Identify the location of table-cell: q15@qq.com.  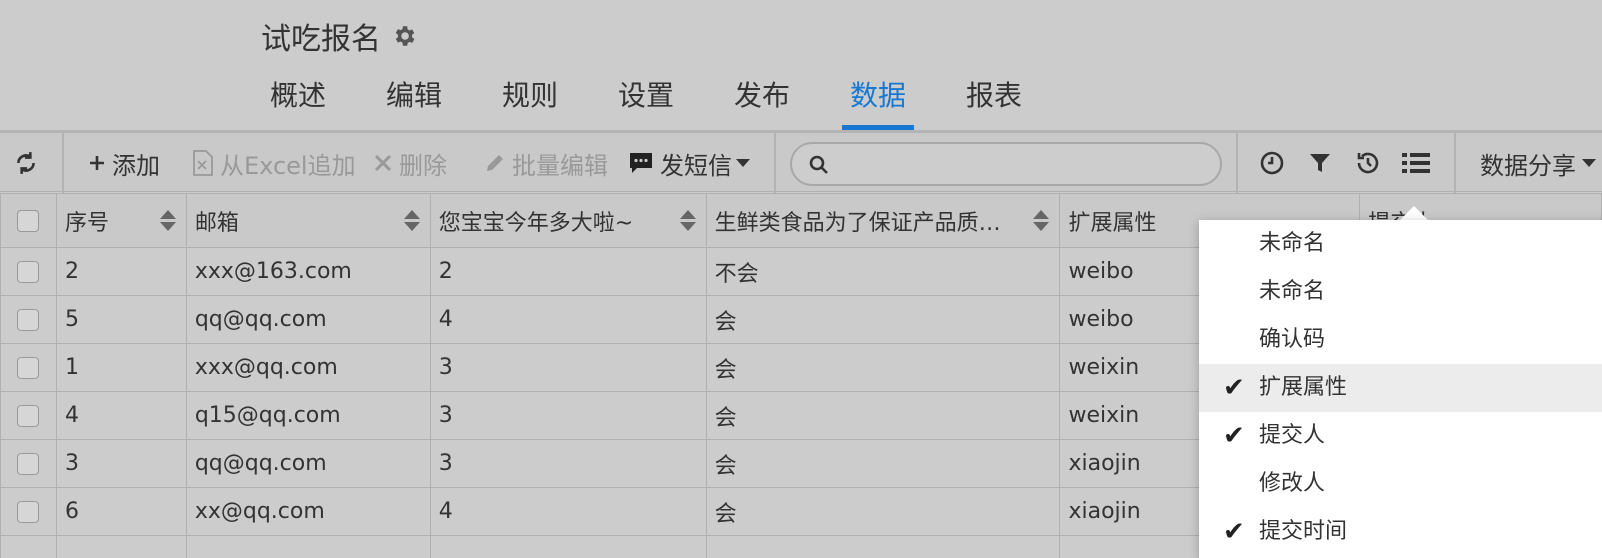
(308, 415).